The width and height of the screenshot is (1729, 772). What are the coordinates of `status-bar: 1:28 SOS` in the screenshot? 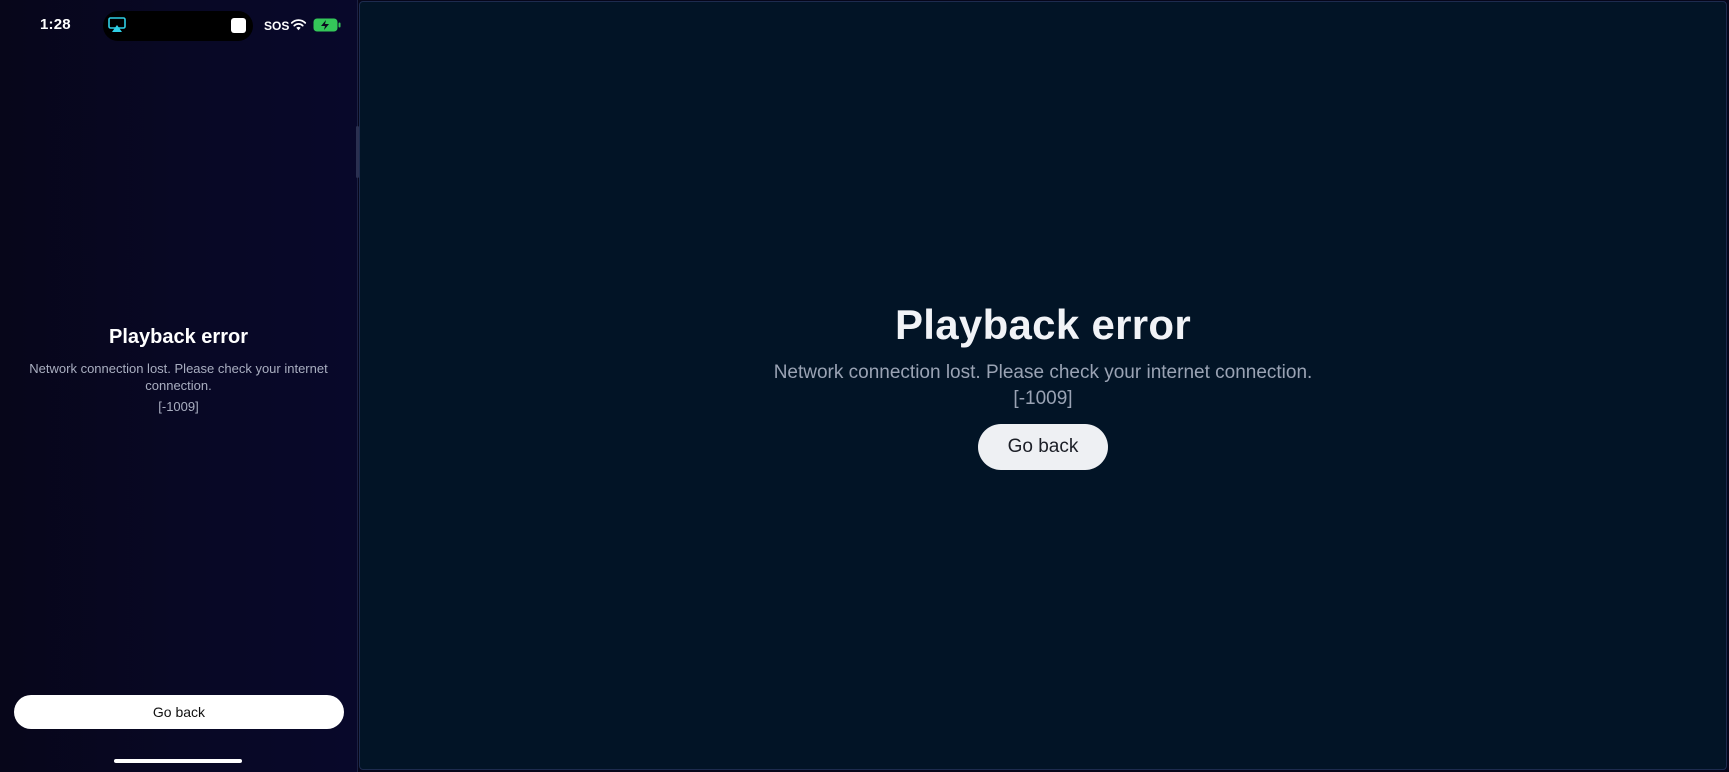 It's located at (178, 25).